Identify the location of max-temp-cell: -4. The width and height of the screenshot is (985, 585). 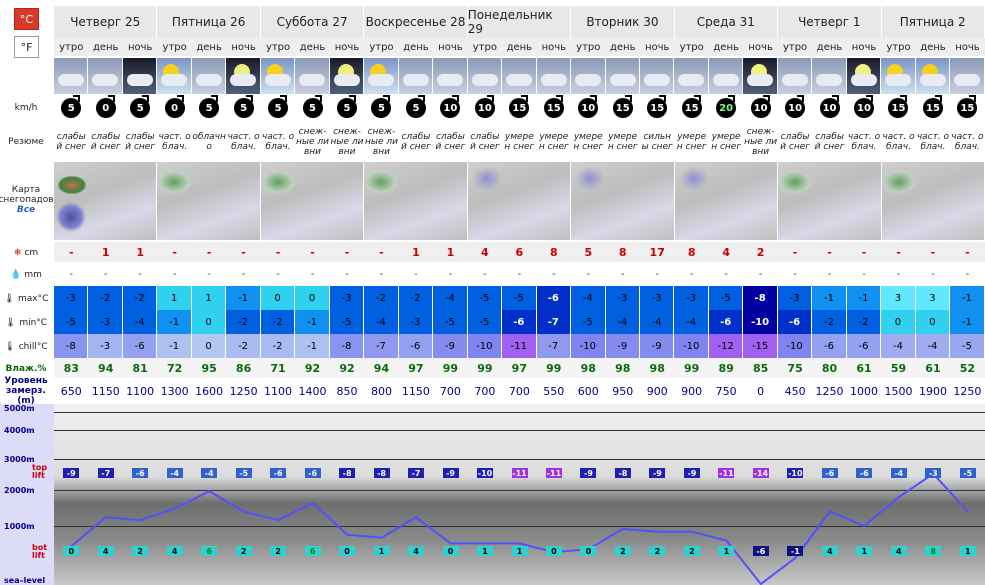
(588, 298).